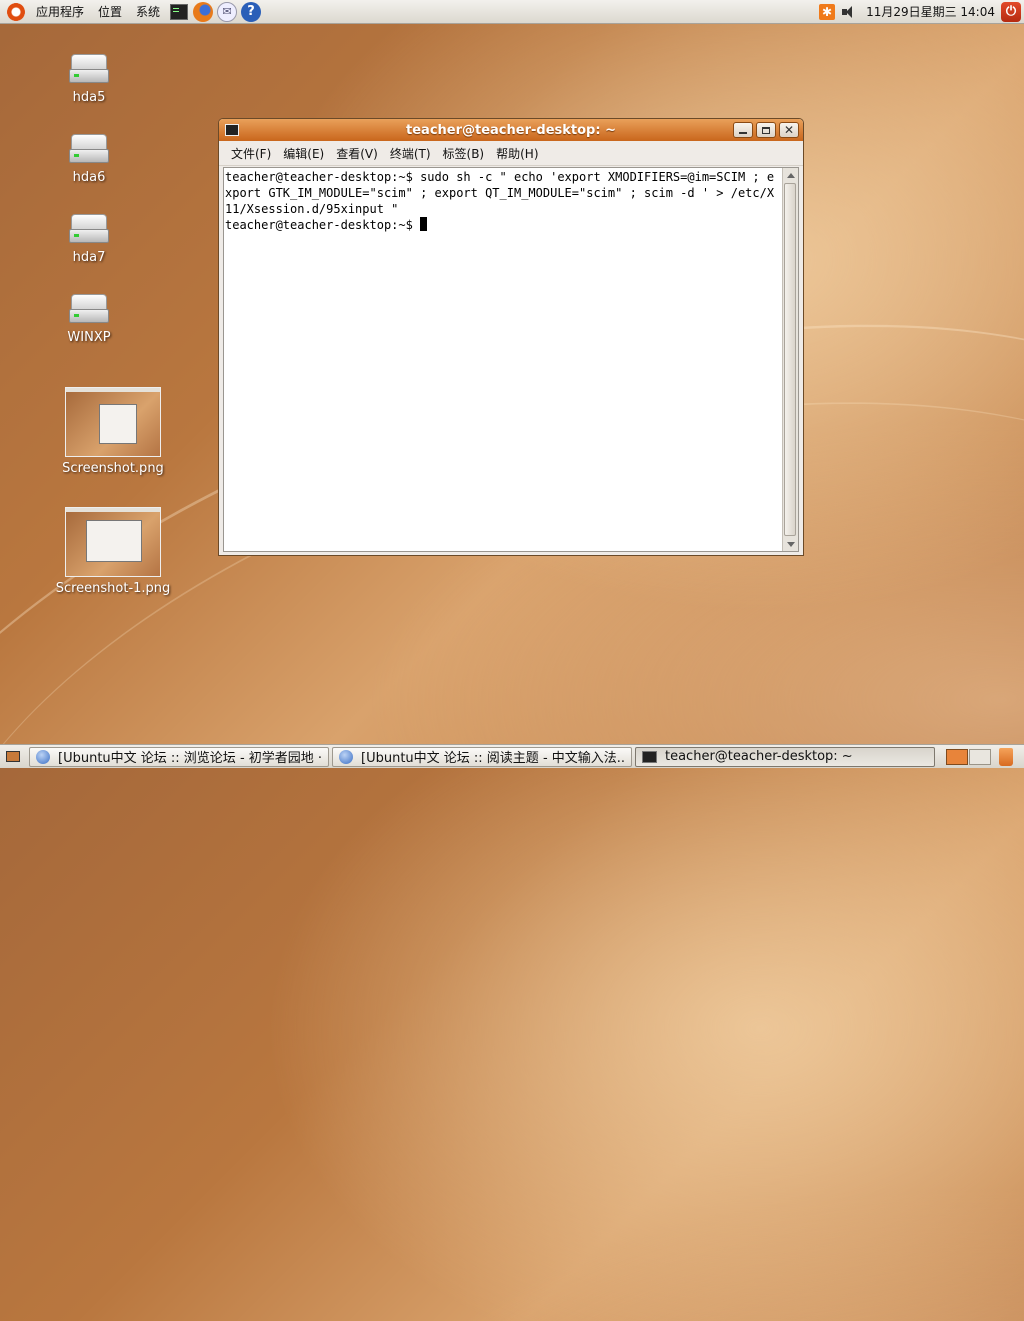 This screenshot has width=1024, height=1321. I want to click on taskbar-item-label: teacher@teacher-desktop: ~, so click(759, 756).